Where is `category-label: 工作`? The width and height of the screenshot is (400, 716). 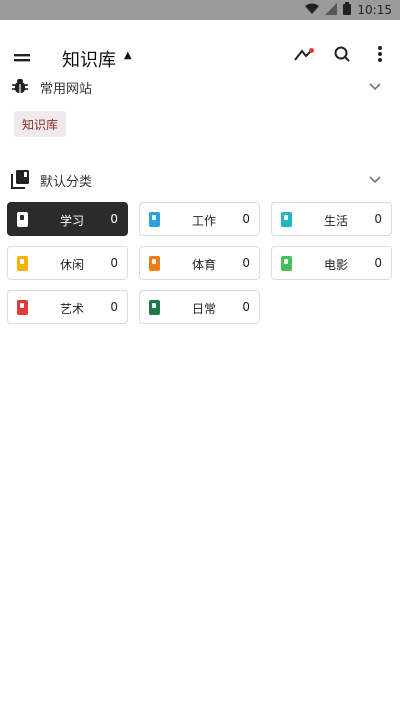 category-label: 工作 is located at coordinates (204, 221).